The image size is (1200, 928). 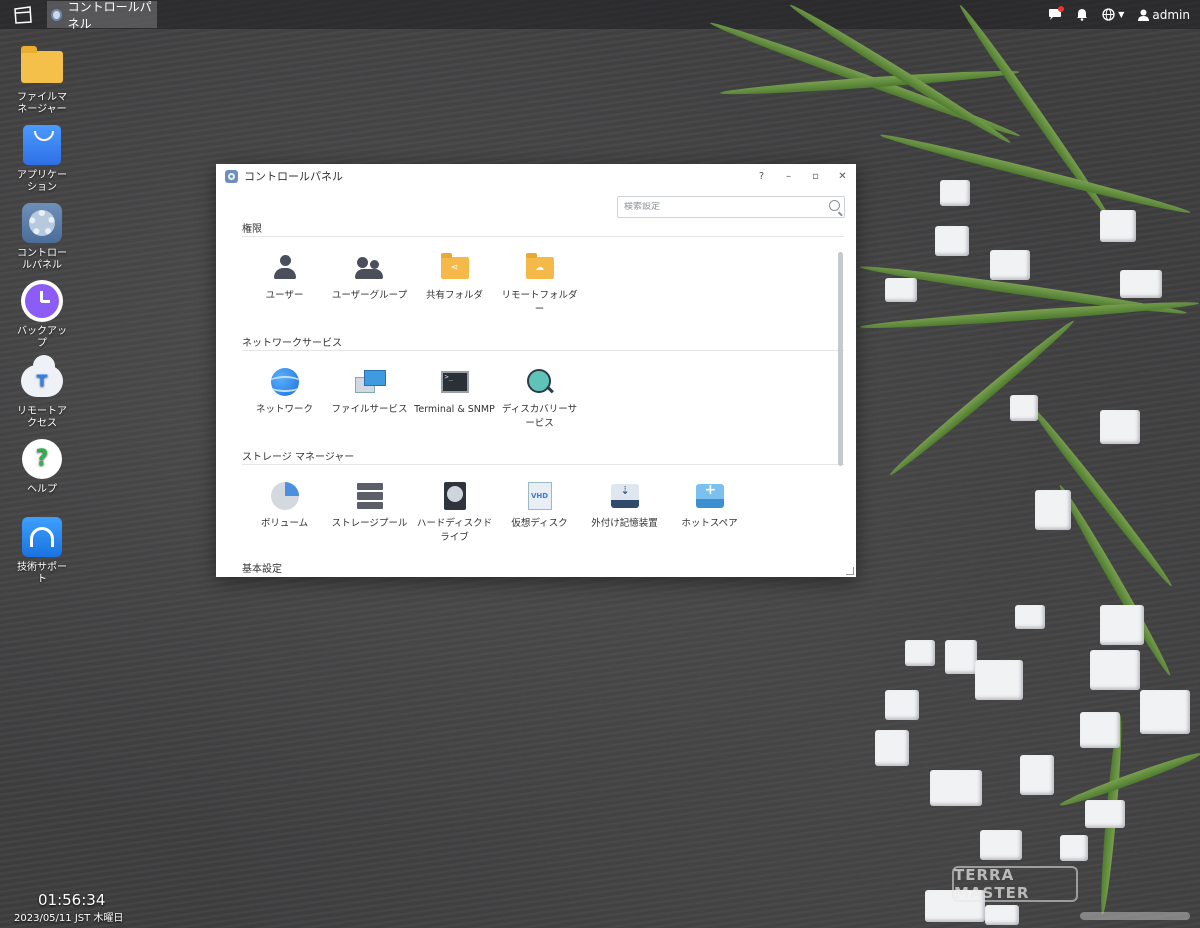 I want to click on hot-spare-icon, so click(x=709, y=495).